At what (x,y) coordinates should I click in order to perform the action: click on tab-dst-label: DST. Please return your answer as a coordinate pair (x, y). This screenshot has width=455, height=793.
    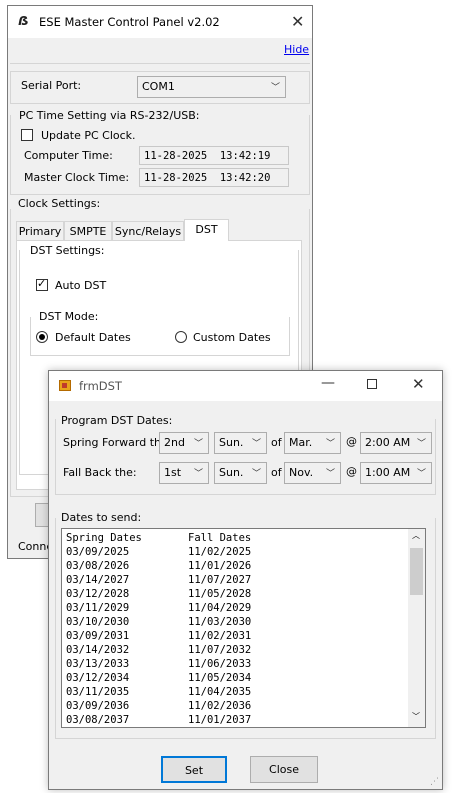
    Looking at the image, I should click on (206, 229).